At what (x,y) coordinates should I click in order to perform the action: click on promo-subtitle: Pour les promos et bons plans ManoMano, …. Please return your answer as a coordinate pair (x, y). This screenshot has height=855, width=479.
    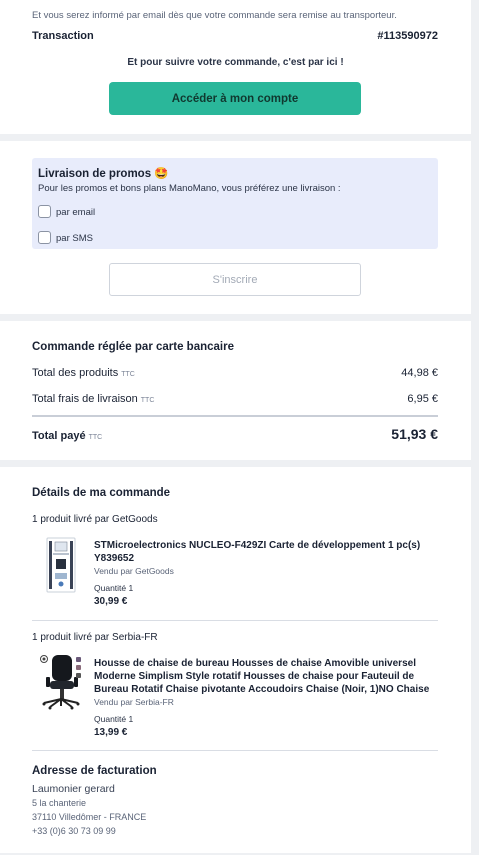
    Looking at the image, I should click on (189, 188).